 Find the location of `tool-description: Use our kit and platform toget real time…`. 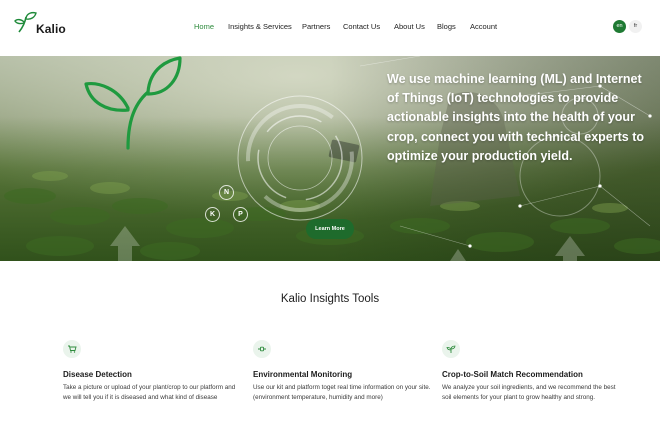

tool-description: Use our kit and platform toget real time… is located at coordinates (342, 392).